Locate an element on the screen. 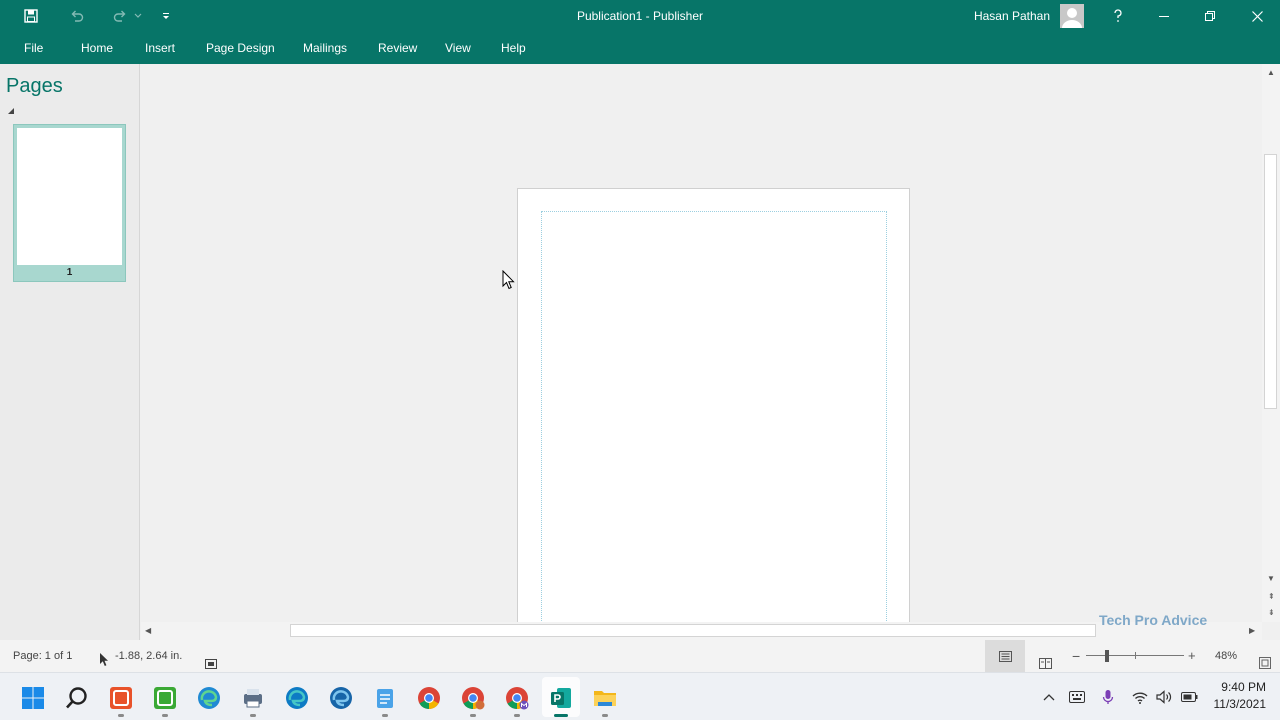 This screenshot has height=720, width=1280. tab-view: View is located at coordinates (458, 48).